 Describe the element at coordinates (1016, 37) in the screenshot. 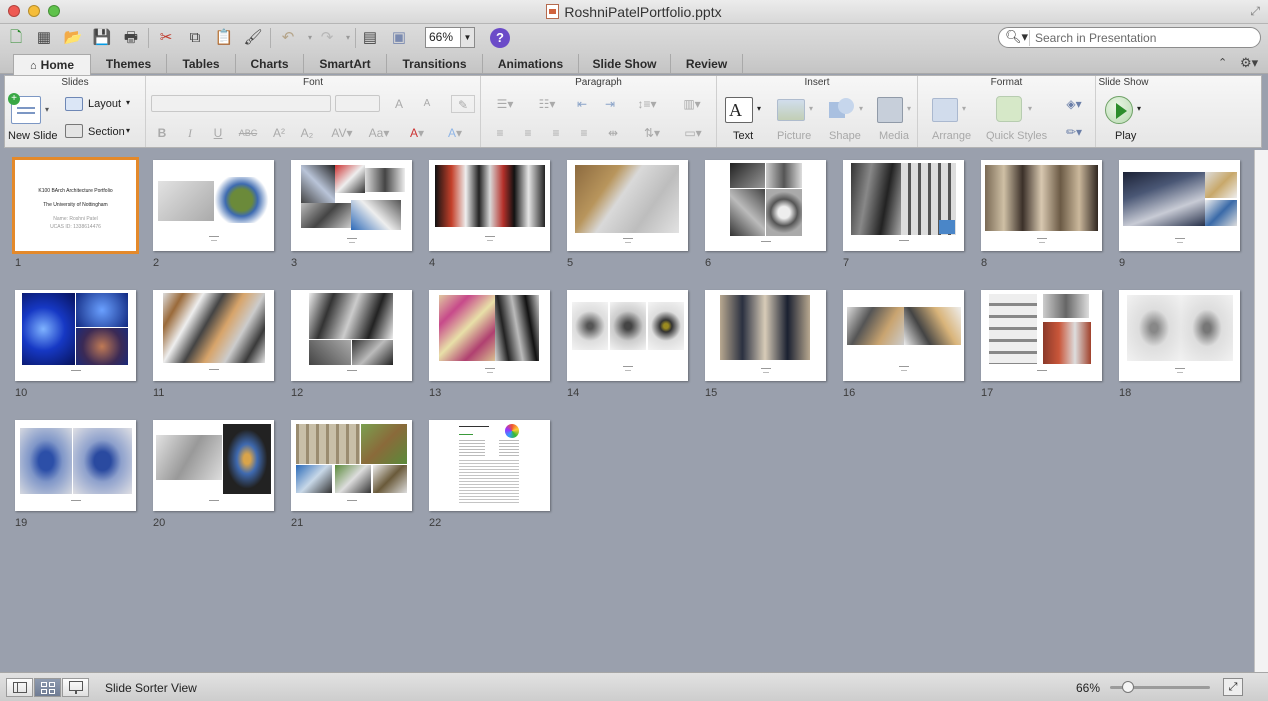

I see `search-icon: 🔍︎▾` at that location.